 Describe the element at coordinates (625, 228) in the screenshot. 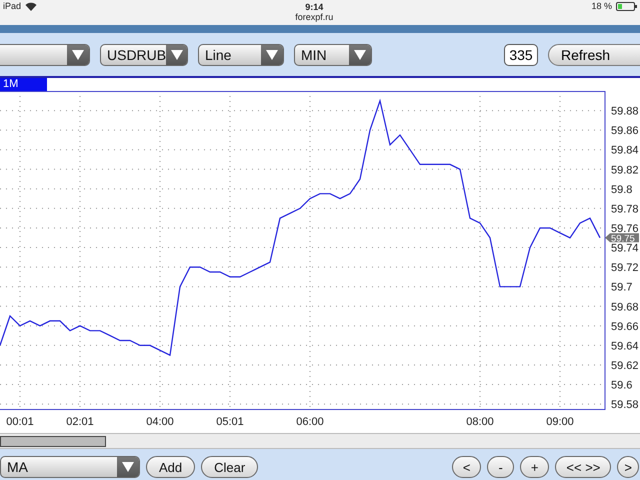

I see `y-axis-label: 59.76` at that location.